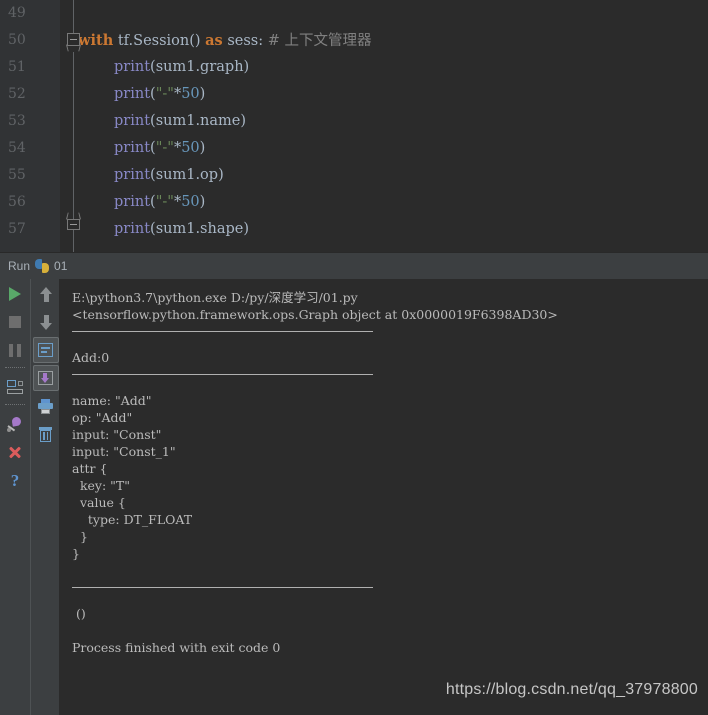  I want to click on run-toolbar-secondary, so click(45, 497).